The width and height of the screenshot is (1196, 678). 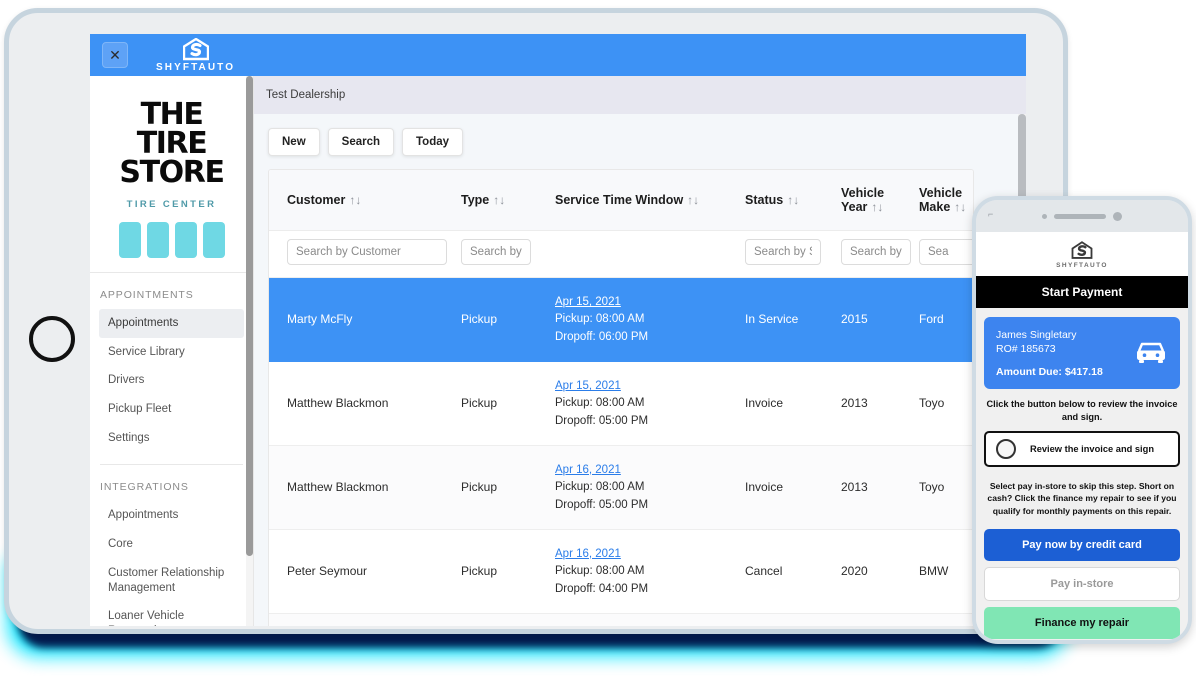 I want to click on cell-status: In Service, so click(x=793, y=319).